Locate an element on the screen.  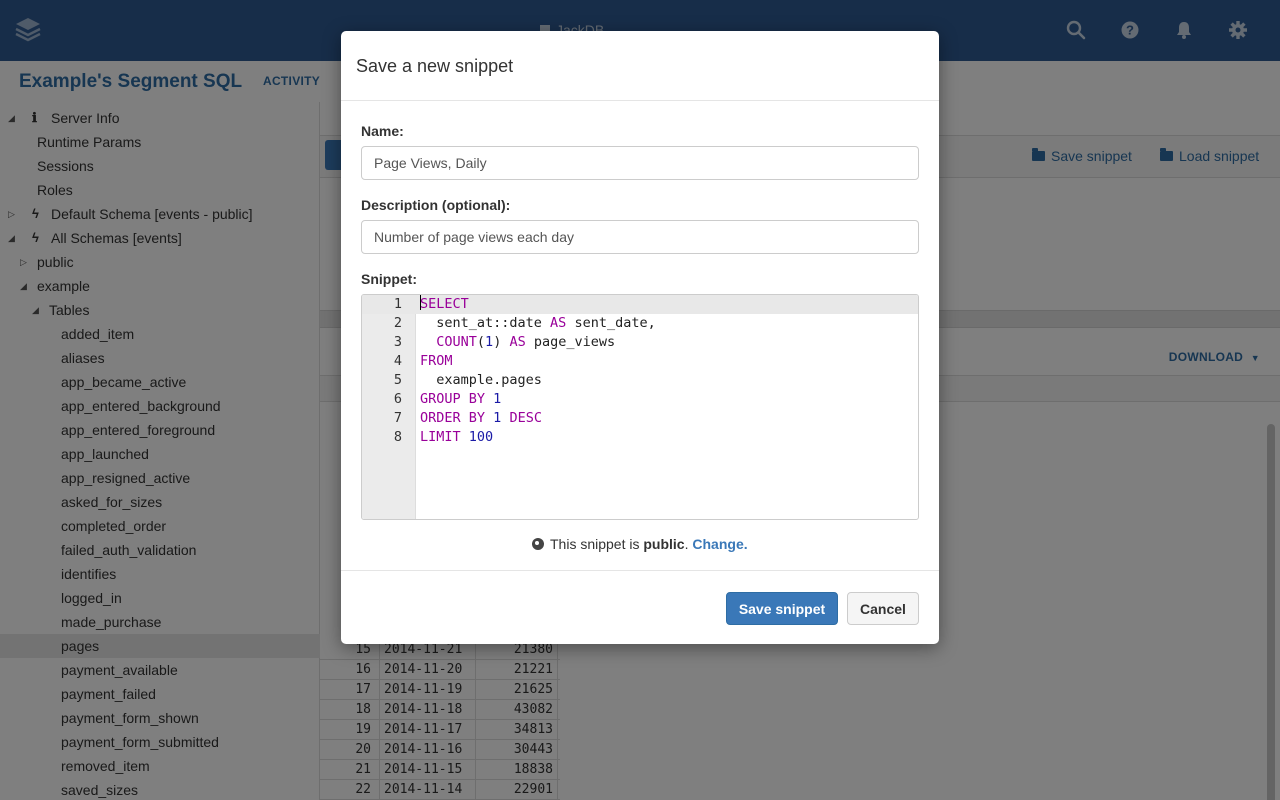
code-text: example.pages is located at coordinates (481, 380).